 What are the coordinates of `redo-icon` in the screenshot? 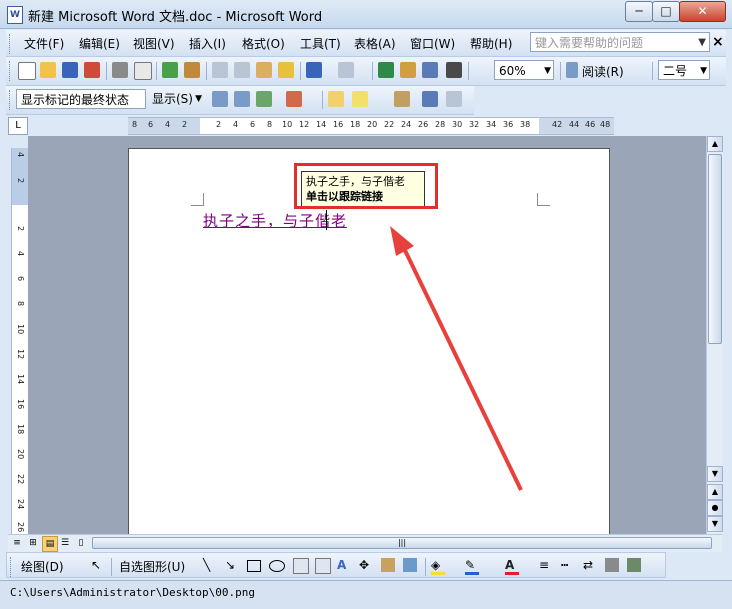 It's located at (346, 70).